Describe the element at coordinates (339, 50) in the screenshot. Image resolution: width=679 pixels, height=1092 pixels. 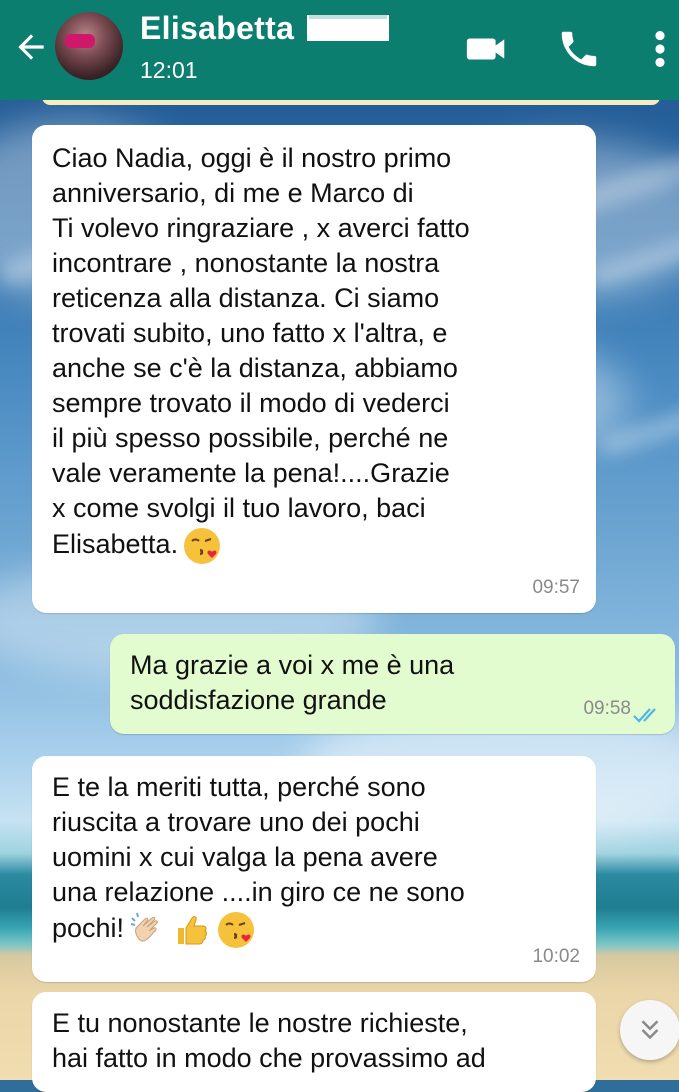
I see `chat-header: Elisabetta 12:01` at that location.